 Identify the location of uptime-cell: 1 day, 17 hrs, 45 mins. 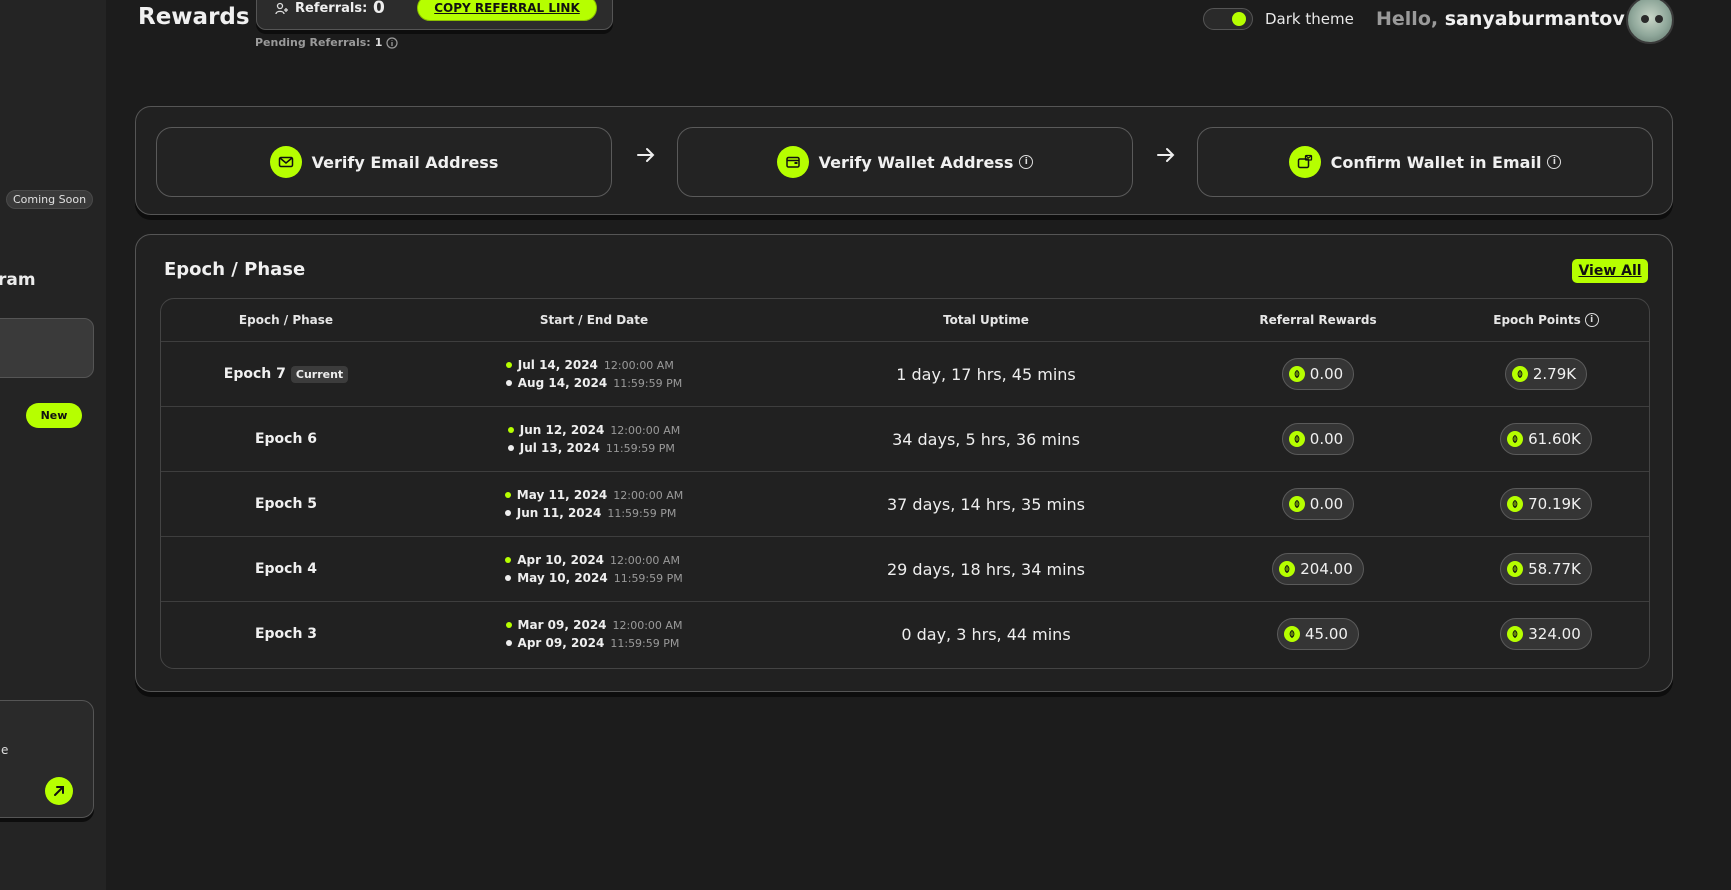
(986, 374).